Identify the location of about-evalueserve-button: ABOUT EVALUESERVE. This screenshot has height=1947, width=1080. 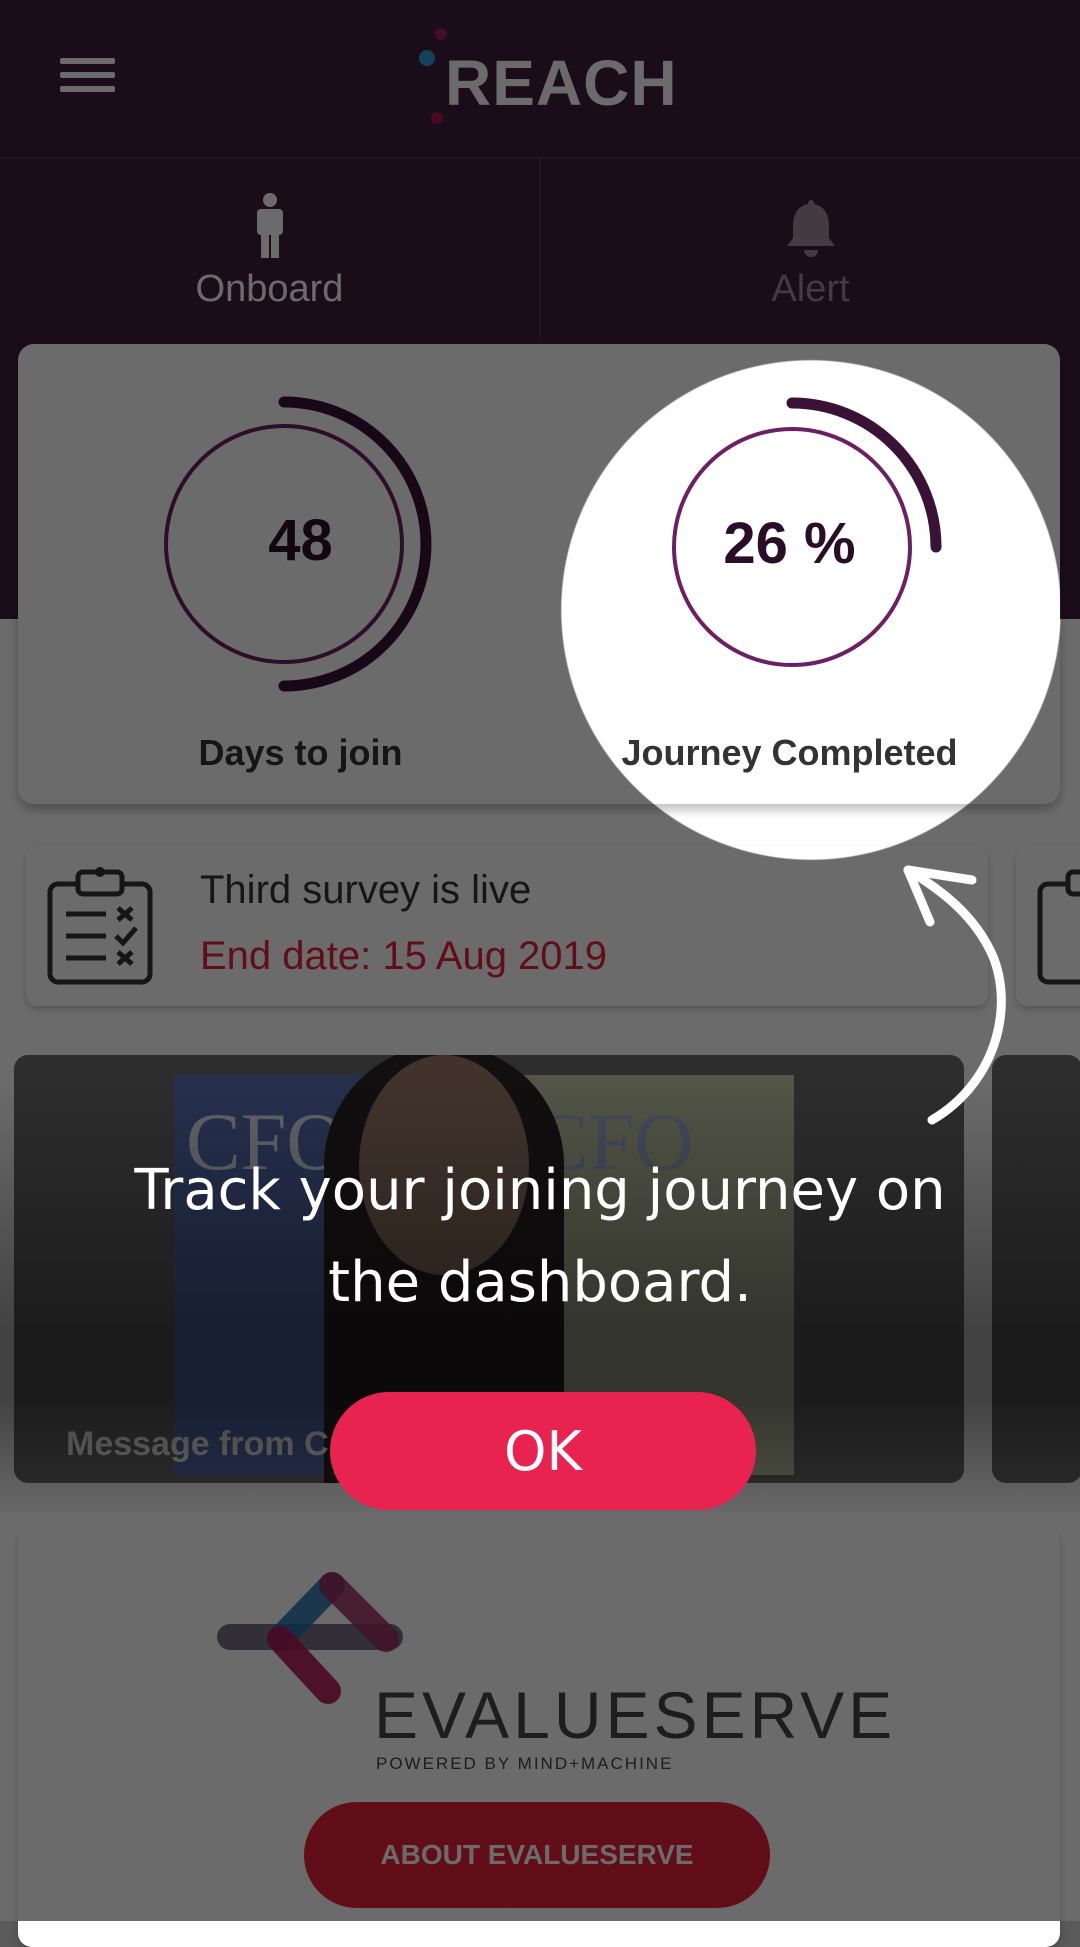
(537, 1855).